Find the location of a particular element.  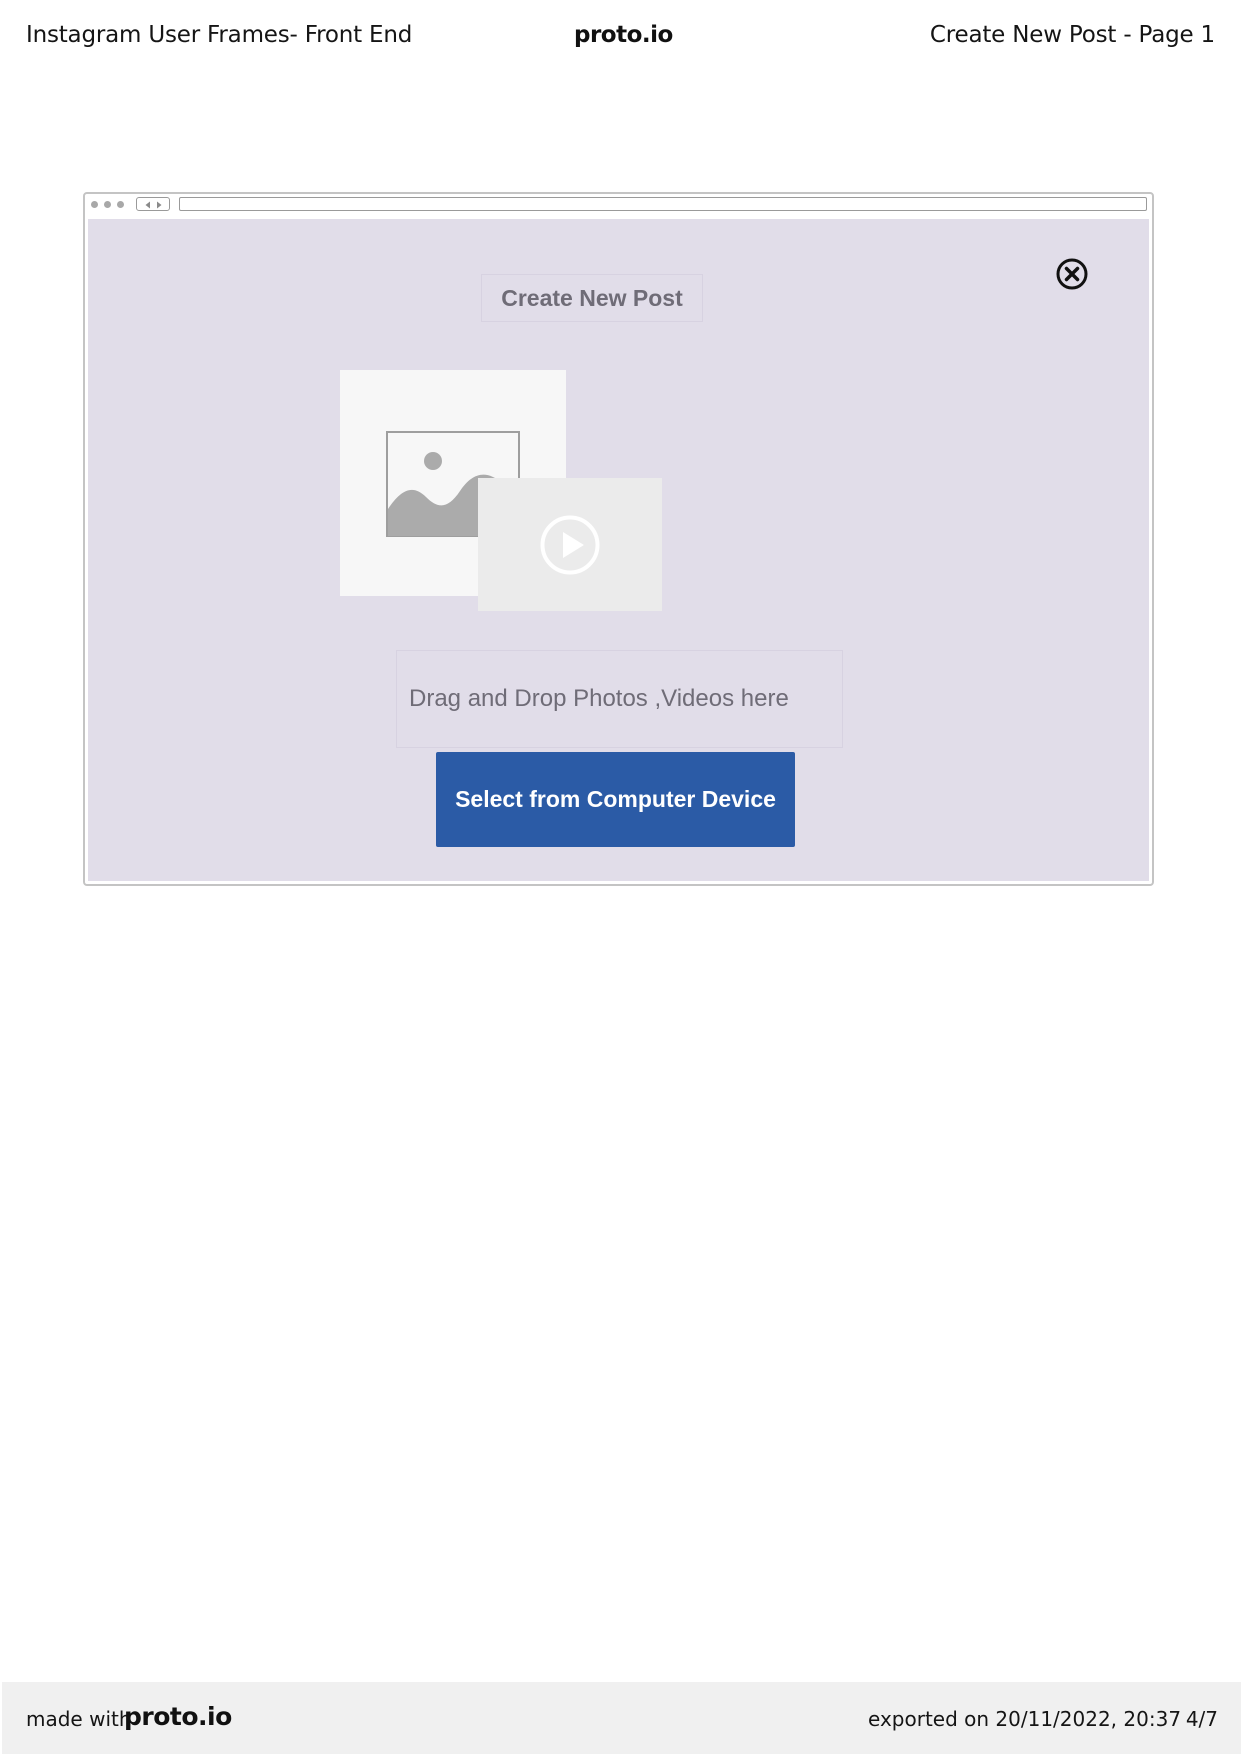

page-title: Create New Post - Page 1 is located at coordinates (1072, 35).